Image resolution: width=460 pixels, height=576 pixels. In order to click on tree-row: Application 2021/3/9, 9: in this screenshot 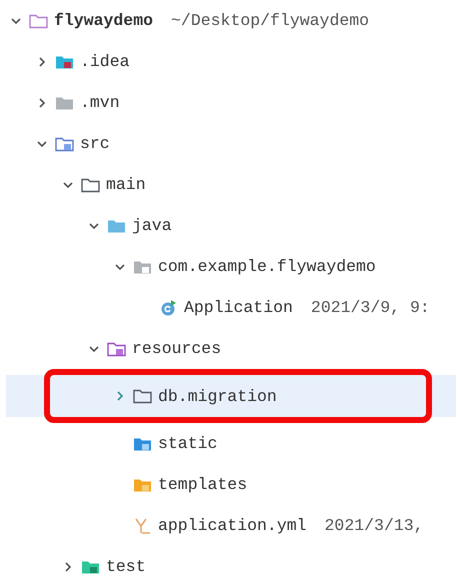, I will do `click(231, 307)`.